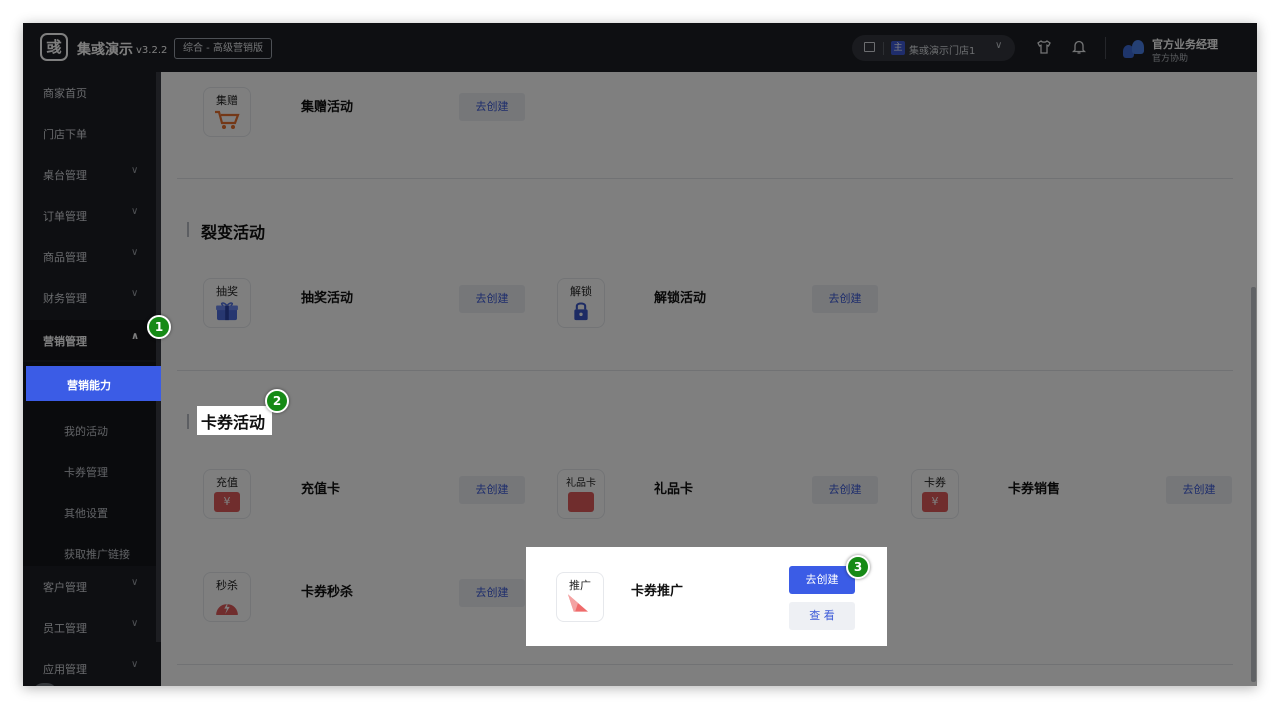  I want to click on create-button: 去创建, so click(822, 580).